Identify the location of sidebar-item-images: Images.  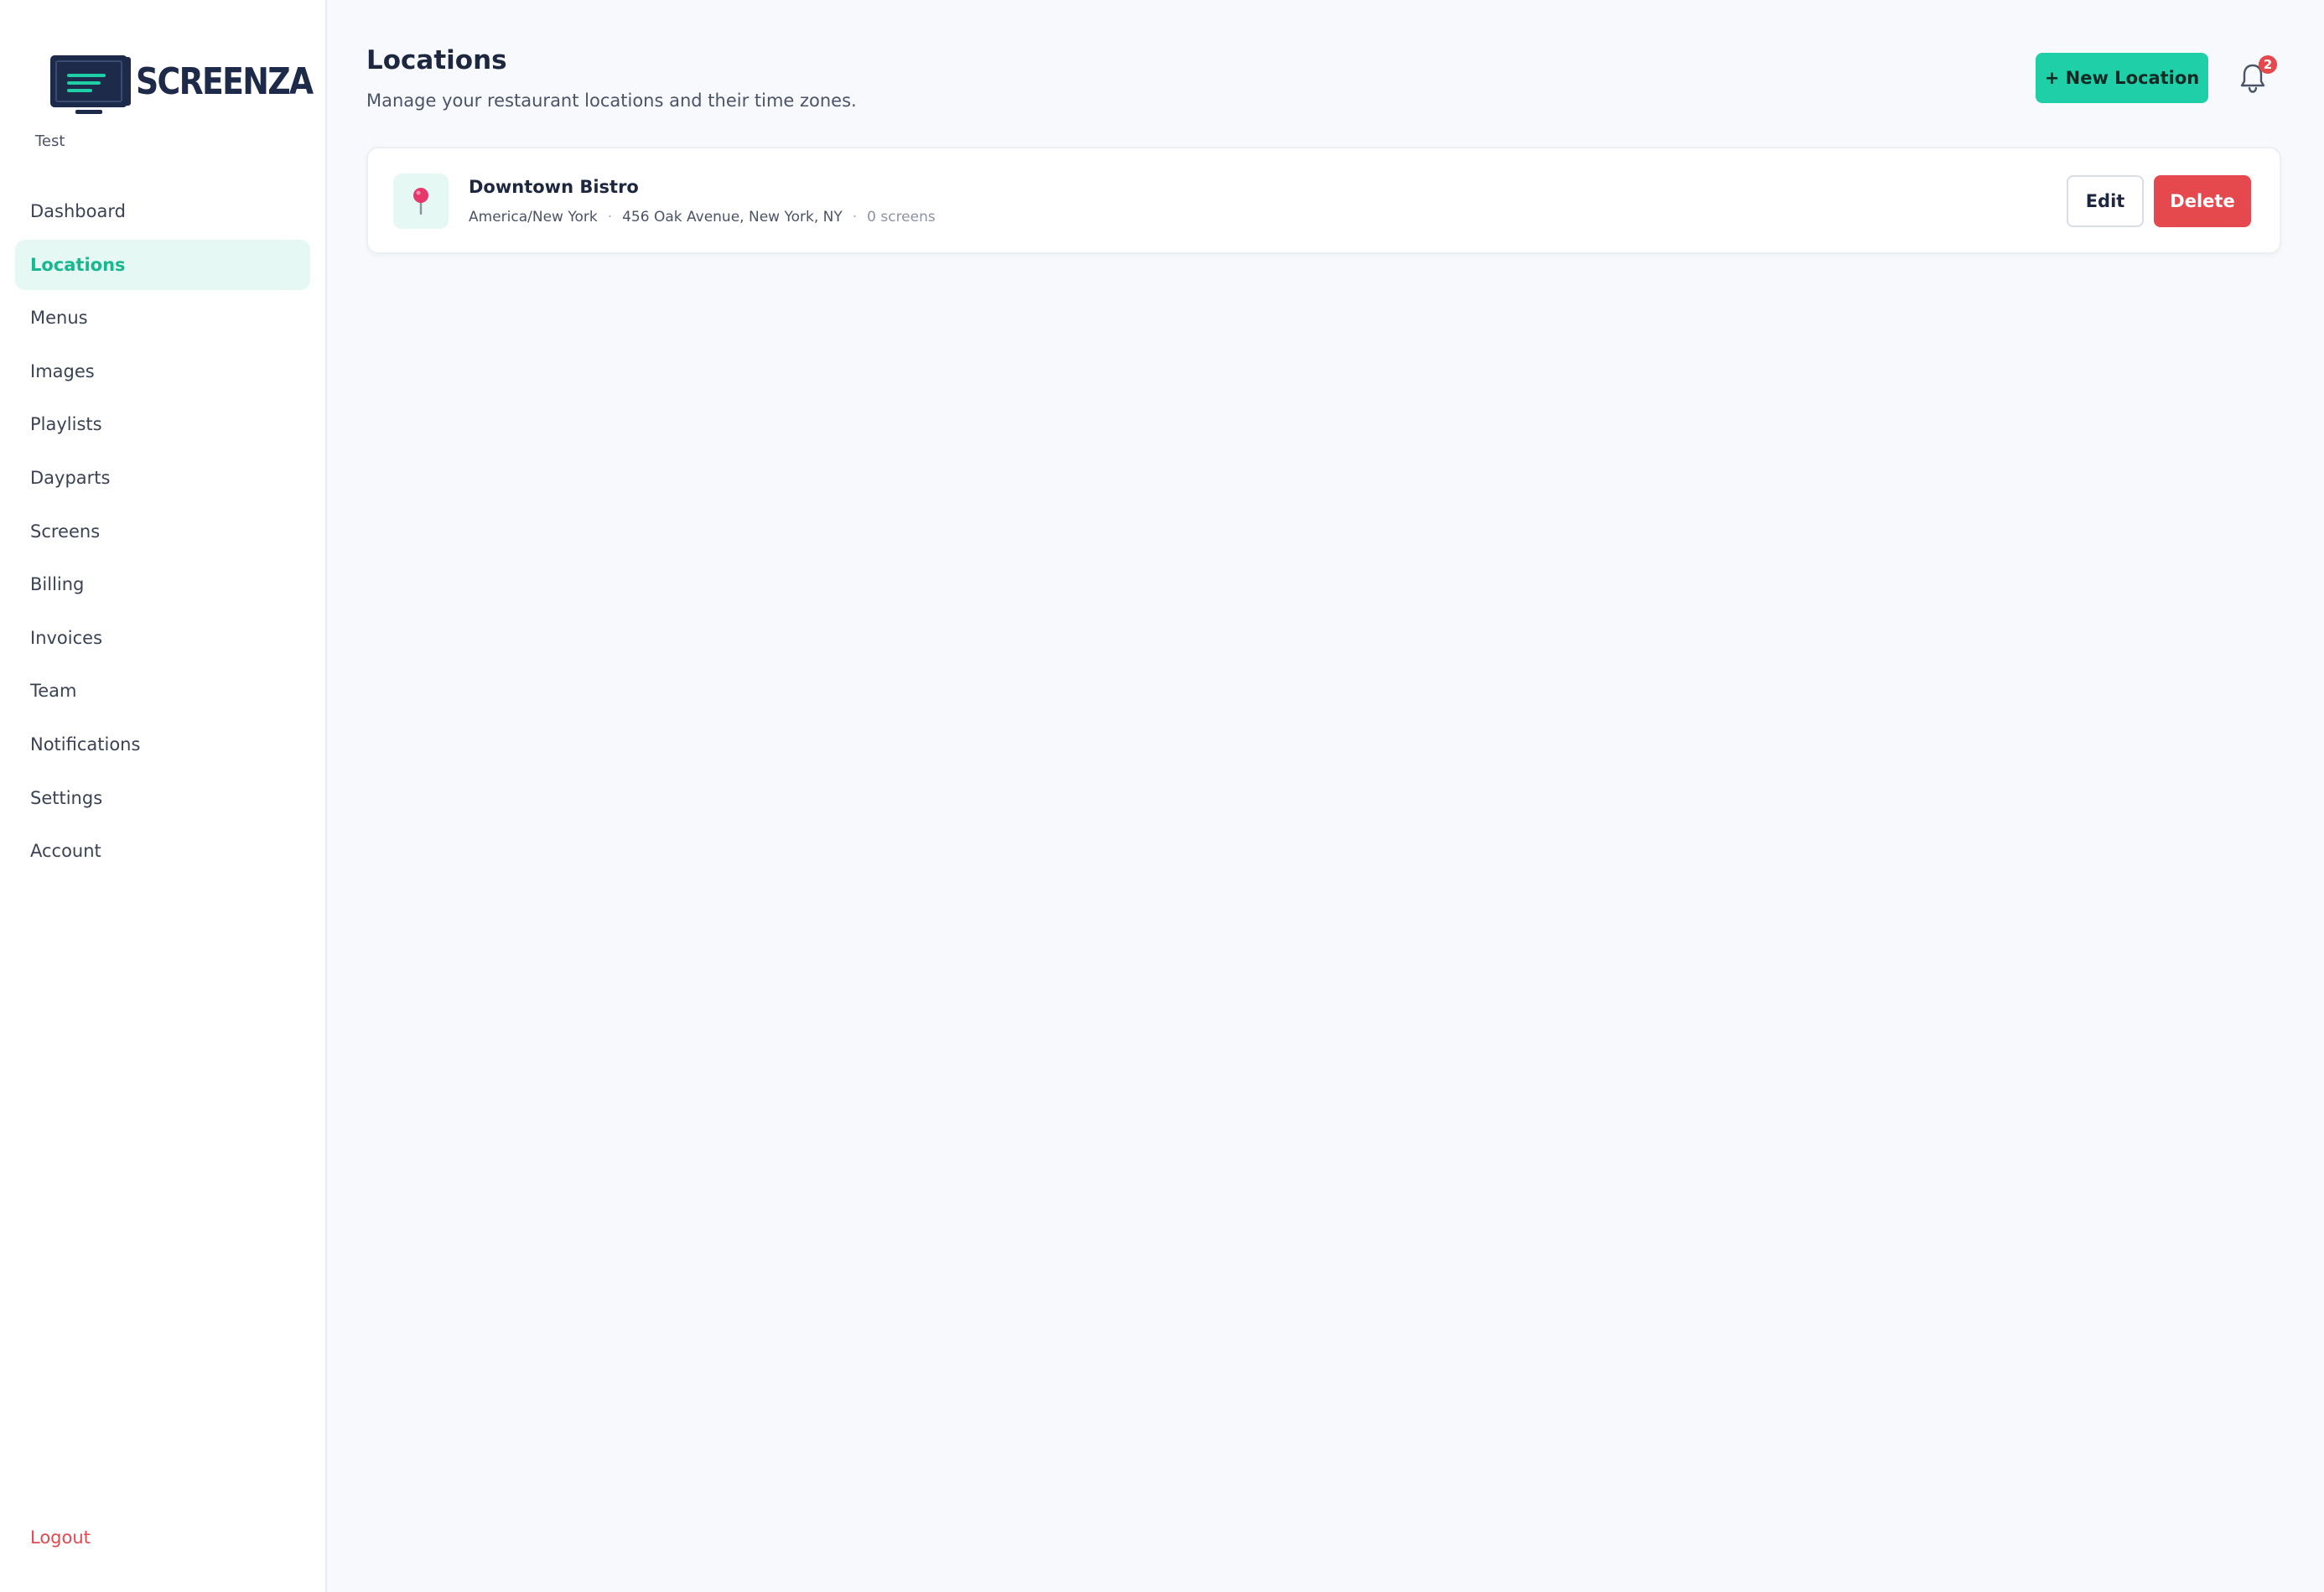
(162, 371).